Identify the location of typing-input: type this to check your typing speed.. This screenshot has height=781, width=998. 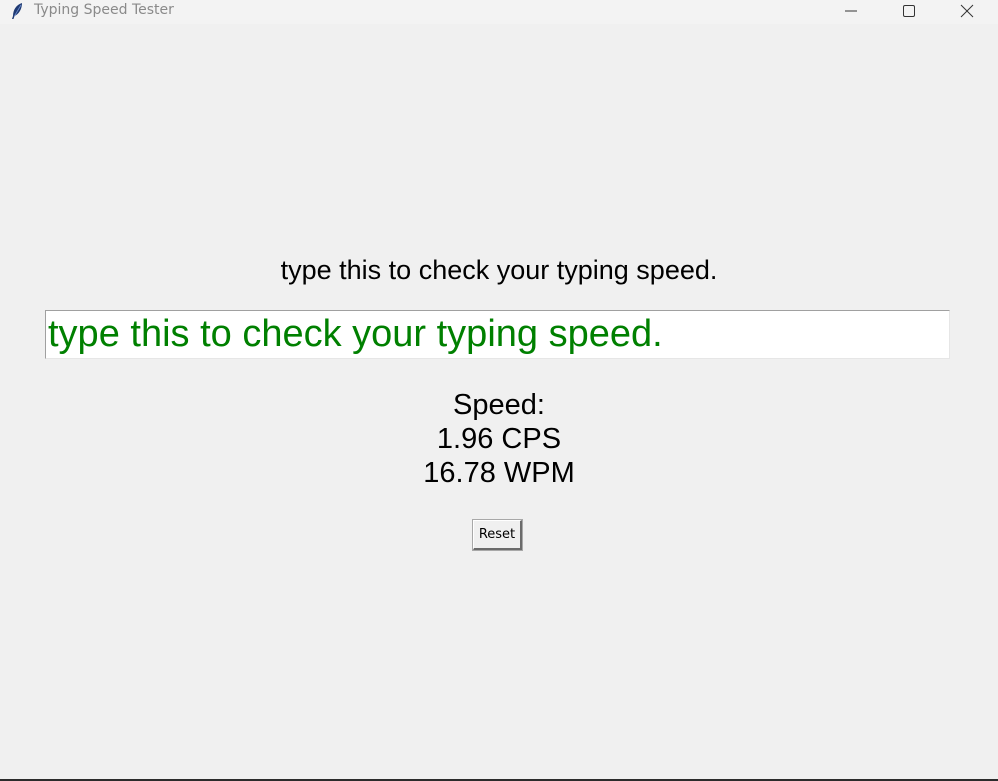
(497, 334).